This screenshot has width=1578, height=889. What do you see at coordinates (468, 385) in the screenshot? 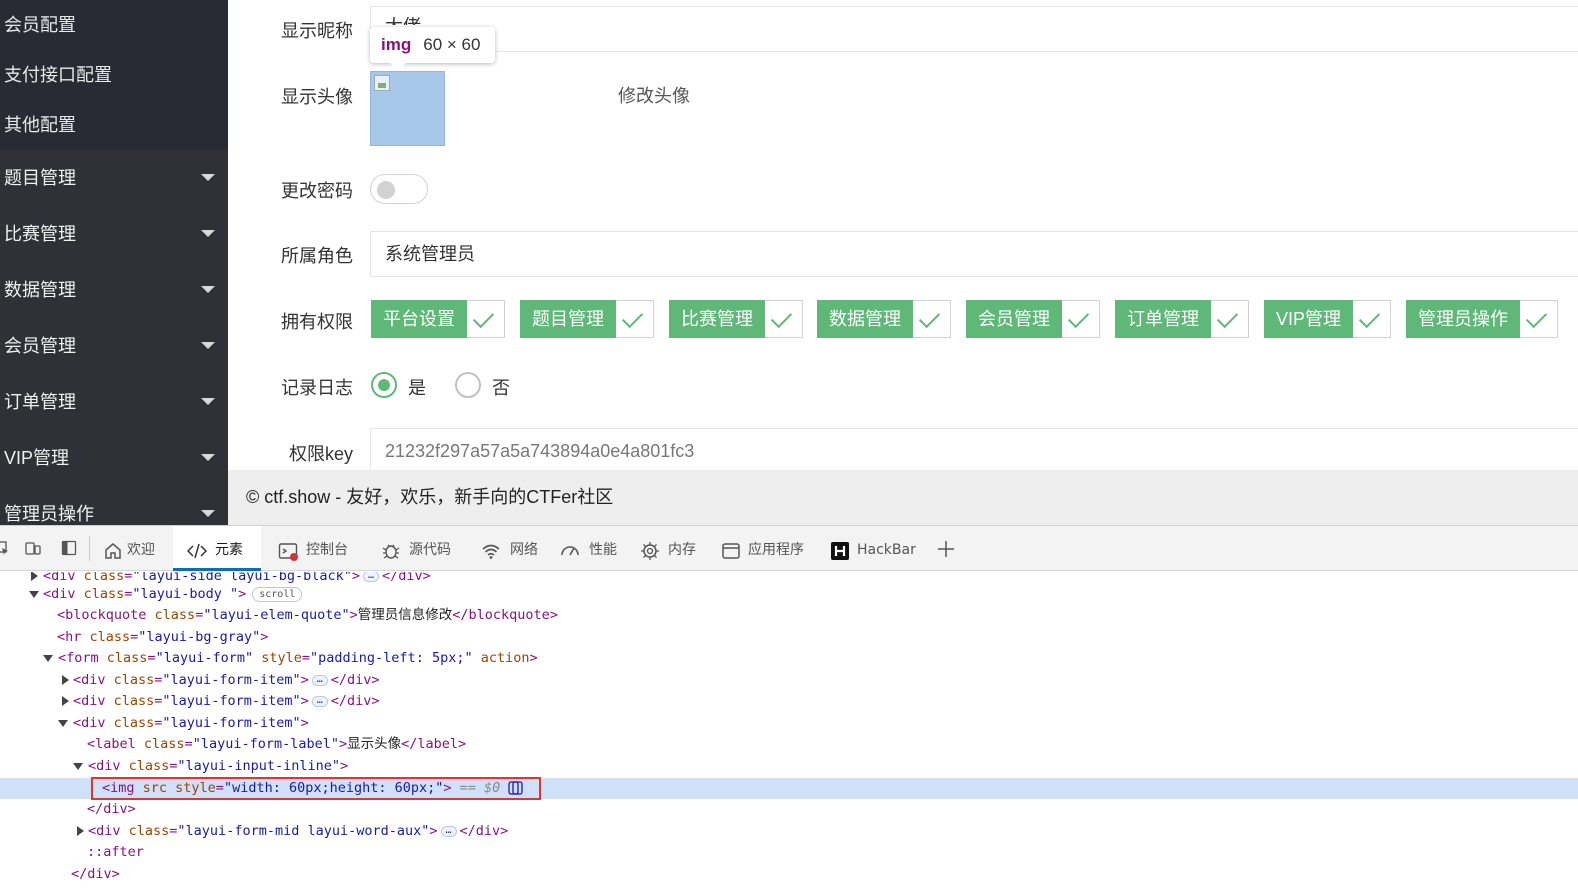
I see `log-no-radio` at bounding box center [468, 385].